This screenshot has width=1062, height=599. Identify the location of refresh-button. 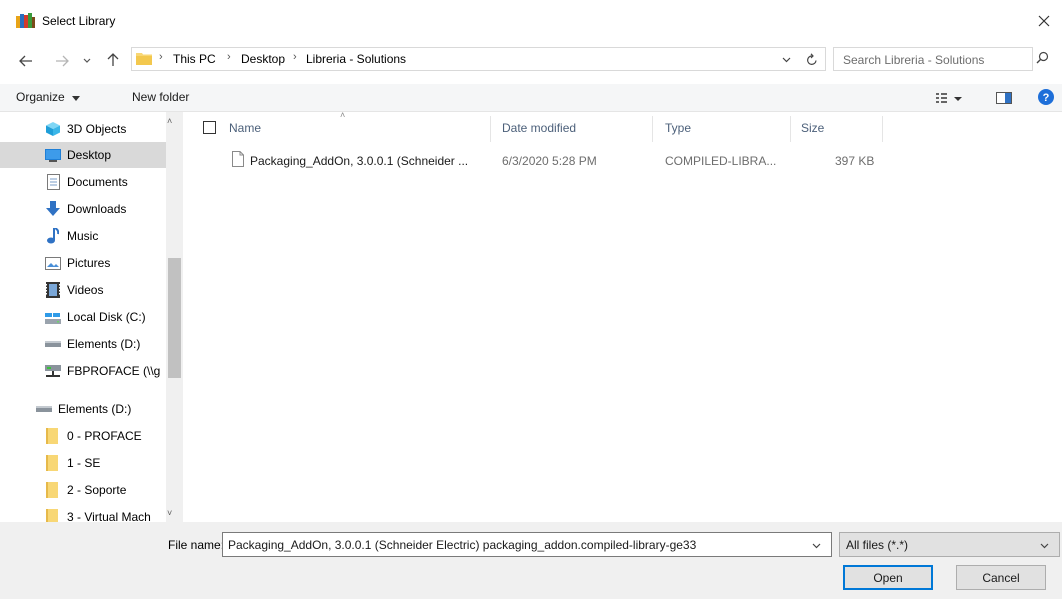
(812, 59).